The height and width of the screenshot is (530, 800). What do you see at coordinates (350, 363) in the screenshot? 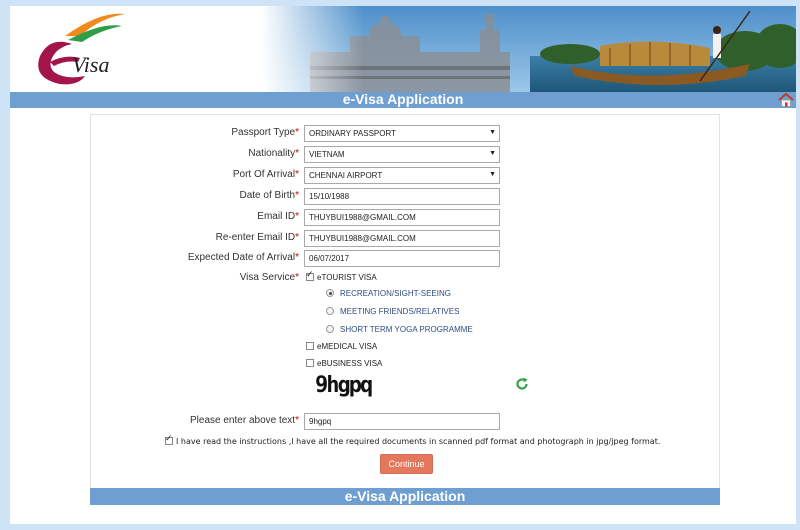
I see `ebusiness-visa-label: eBUSINESS VISA` at bounding box center [350, 363].